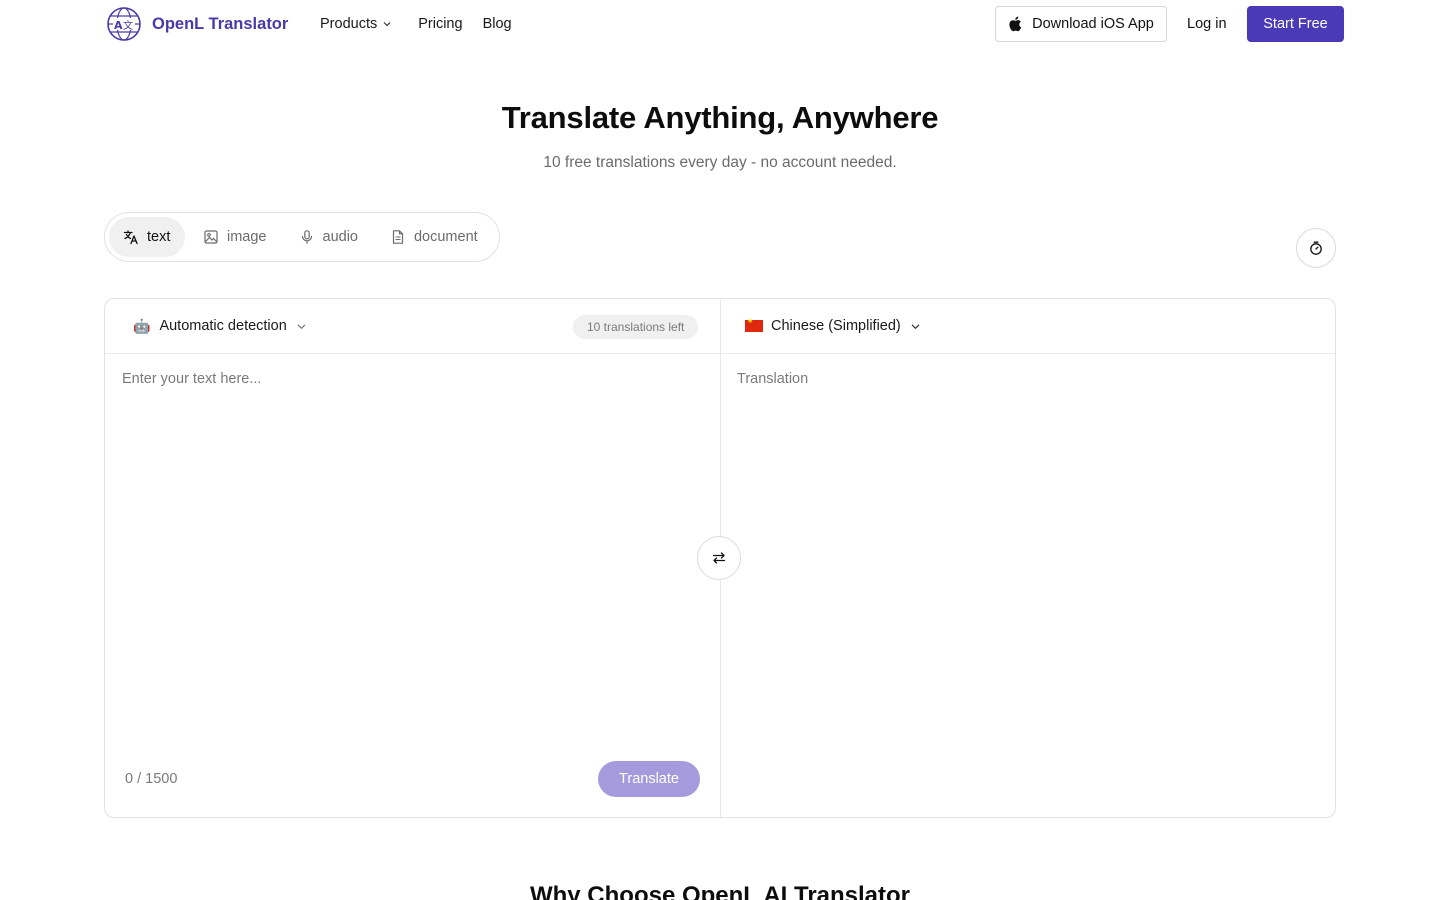 This screenshot has width=1440, height=900. Describe the element at coordinates (1015, 24) in the screenshot. I see `apple-icon` at that location.